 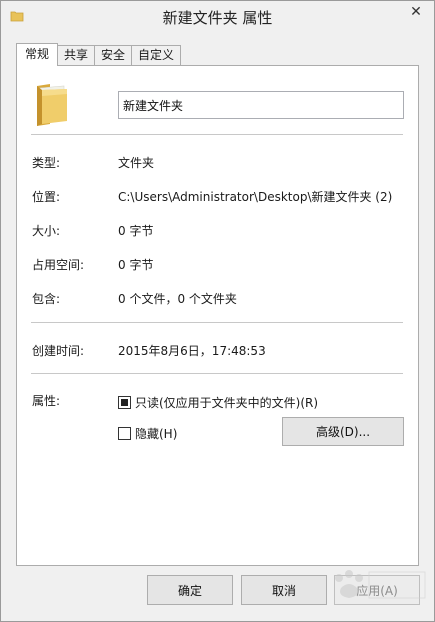 What do you see at coordinates (255, 197) in the screenshot?
I see `location-value: C:\Users\Administrator\Desktop\新建文件夹 (2)` at bounding box center [255, 197].